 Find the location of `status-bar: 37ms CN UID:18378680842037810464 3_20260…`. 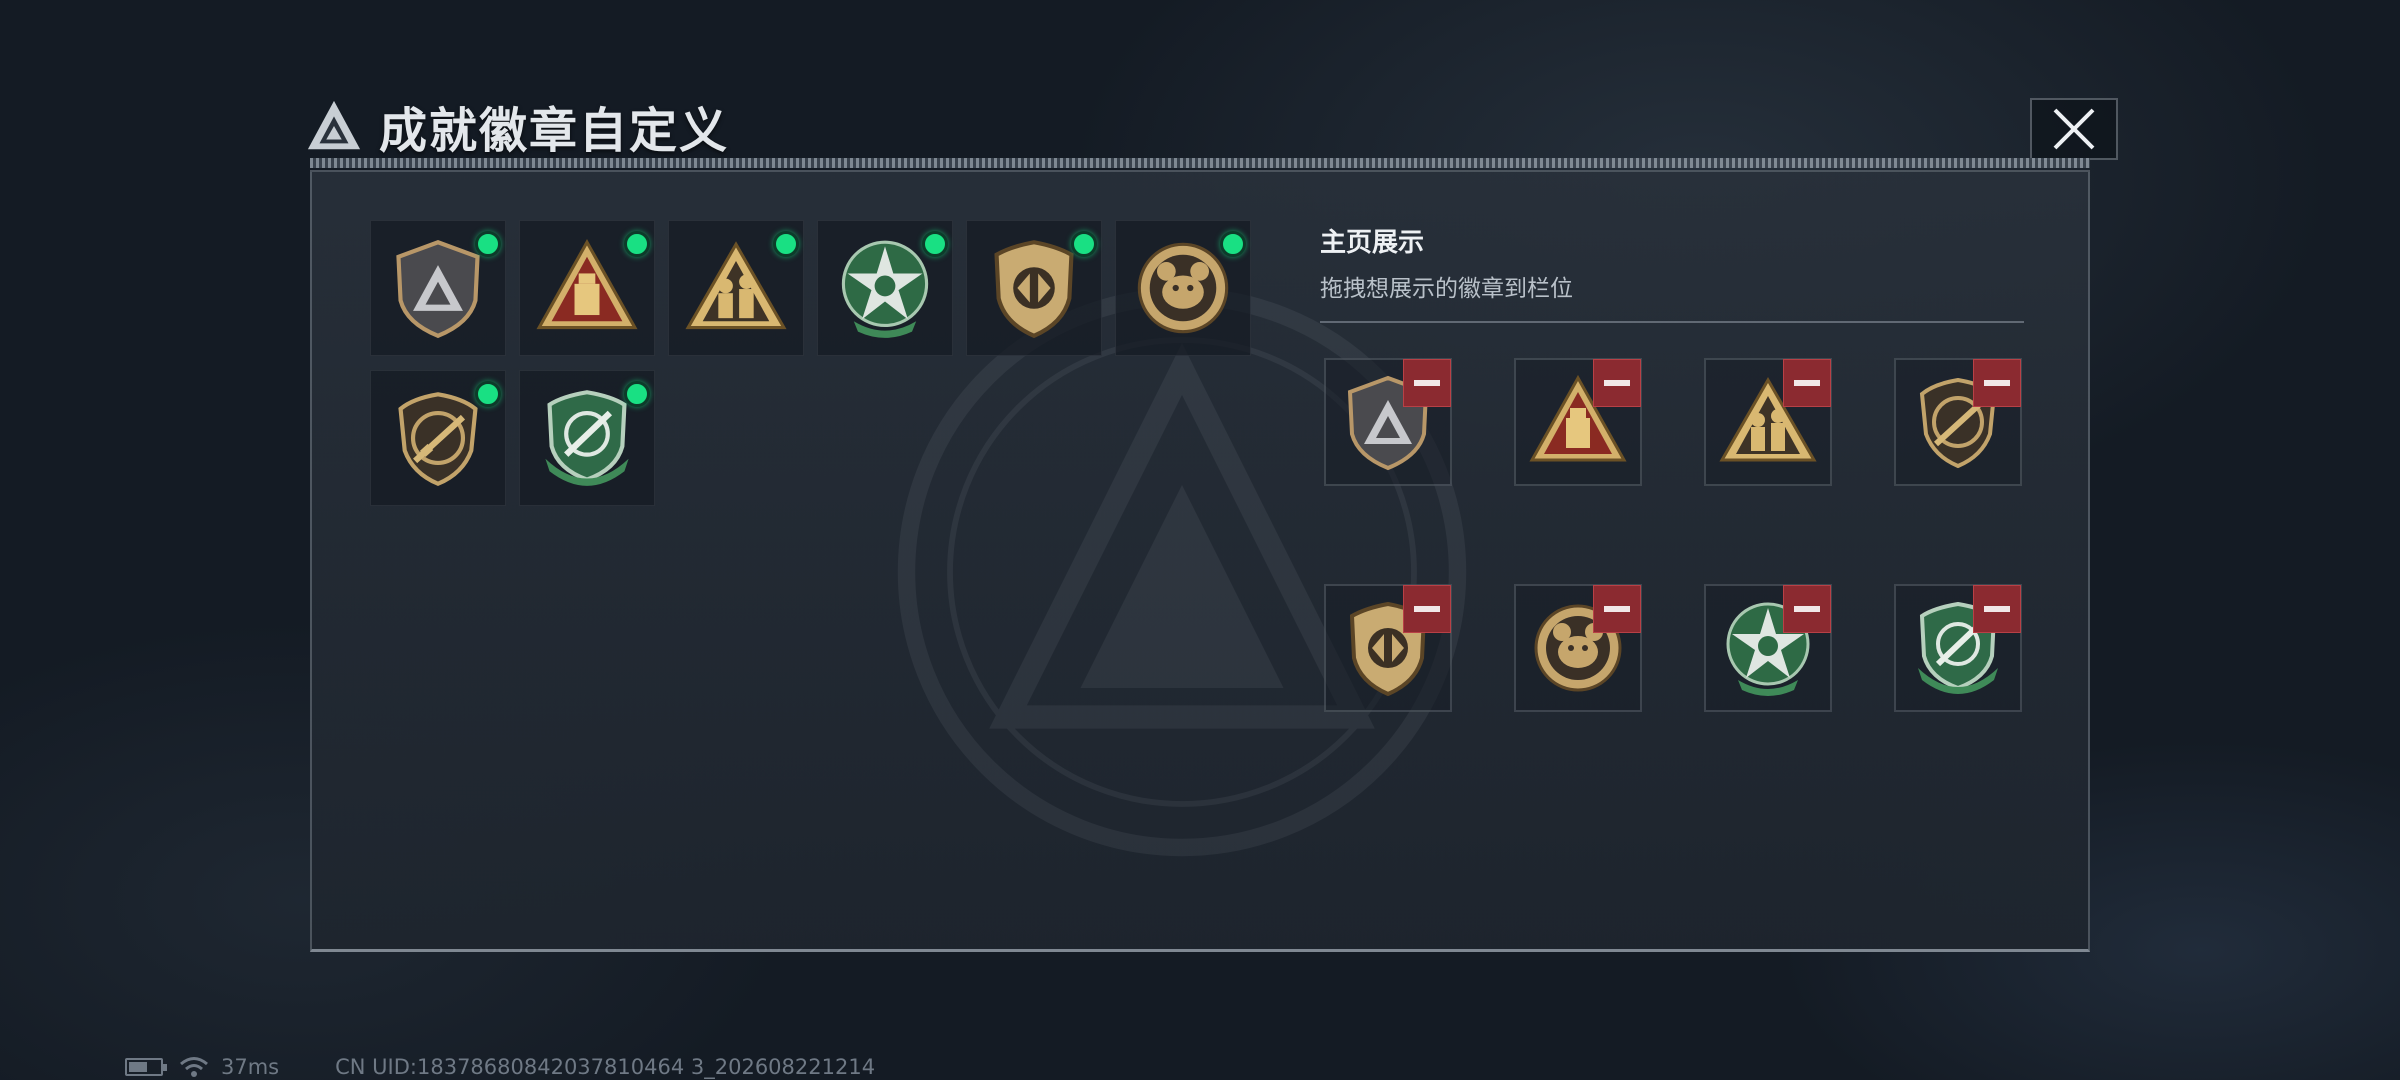

status-bar: 37ms CN UID:18378680842037810464 3_20260… is located at coordinates (500, 1067).